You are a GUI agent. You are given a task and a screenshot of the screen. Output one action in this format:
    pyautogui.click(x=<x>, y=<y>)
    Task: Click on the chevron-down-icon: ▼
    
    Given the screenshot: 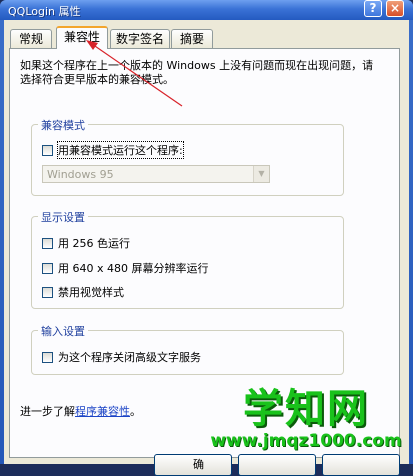 What is the action you would take?
    pyautogui.click(x=261, y=174)
    